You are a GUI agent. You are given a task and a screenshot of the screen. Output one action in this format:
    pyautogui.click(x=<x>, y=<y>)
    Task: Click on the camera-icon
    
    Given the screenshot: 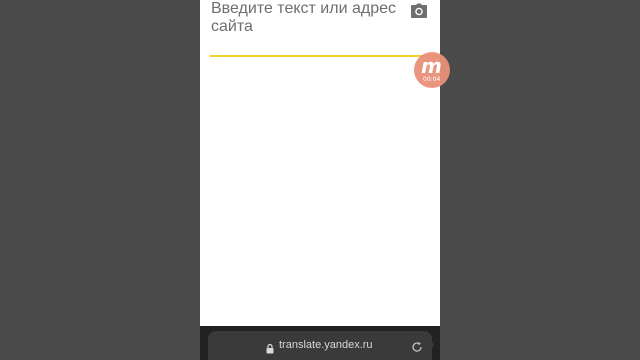 What is the action you would take?
    pyautogui.click(x=419, y=11)
    